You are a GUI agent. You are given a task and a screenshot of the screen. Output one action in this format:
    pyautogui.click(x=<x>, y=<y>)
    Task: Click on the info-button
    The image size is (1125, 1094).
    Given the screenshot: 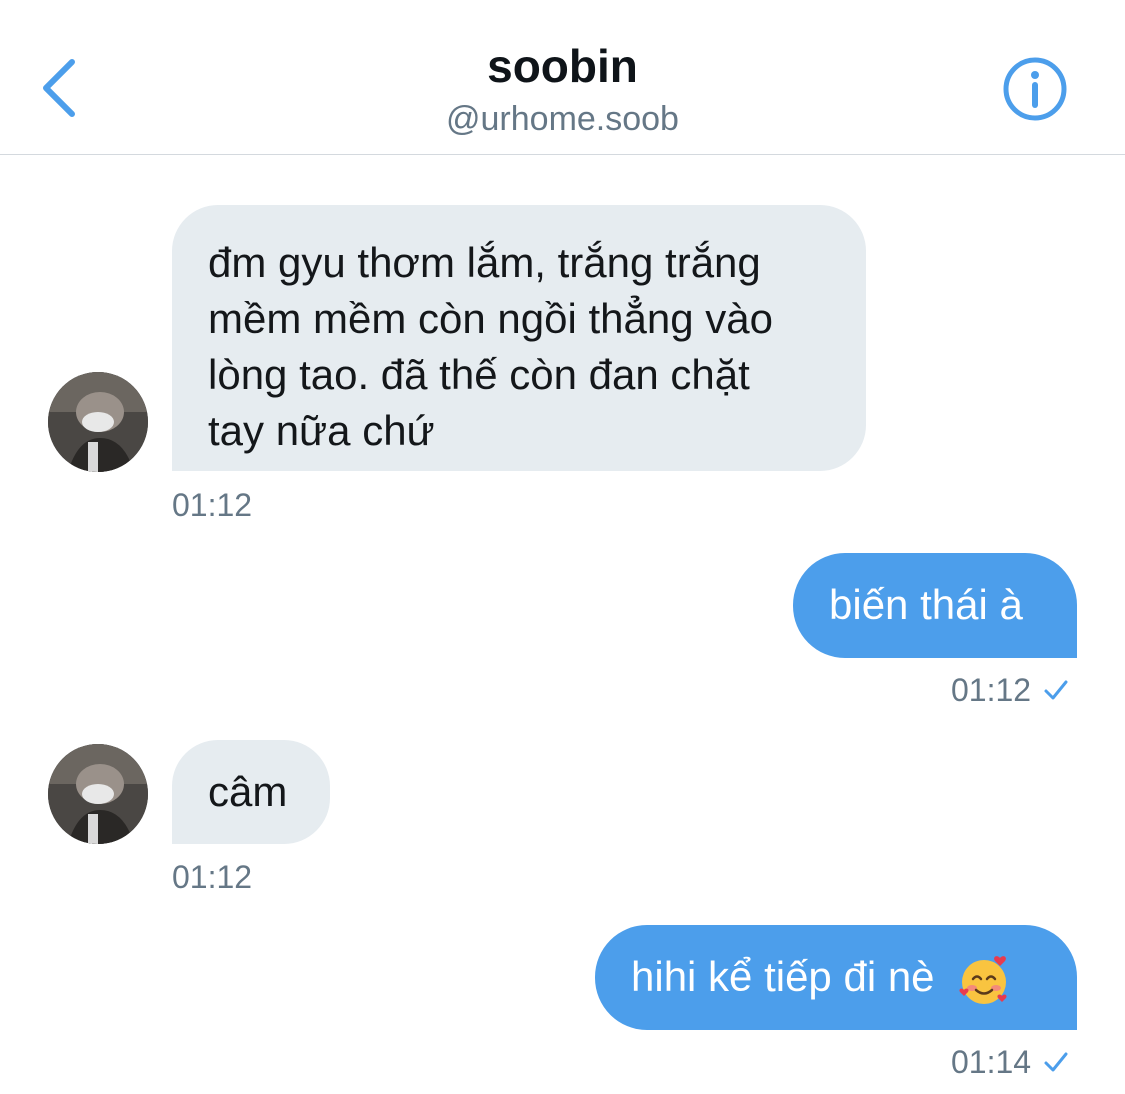 What is the action you would take?
    pyautogui.click(x=1035, y=89)
    